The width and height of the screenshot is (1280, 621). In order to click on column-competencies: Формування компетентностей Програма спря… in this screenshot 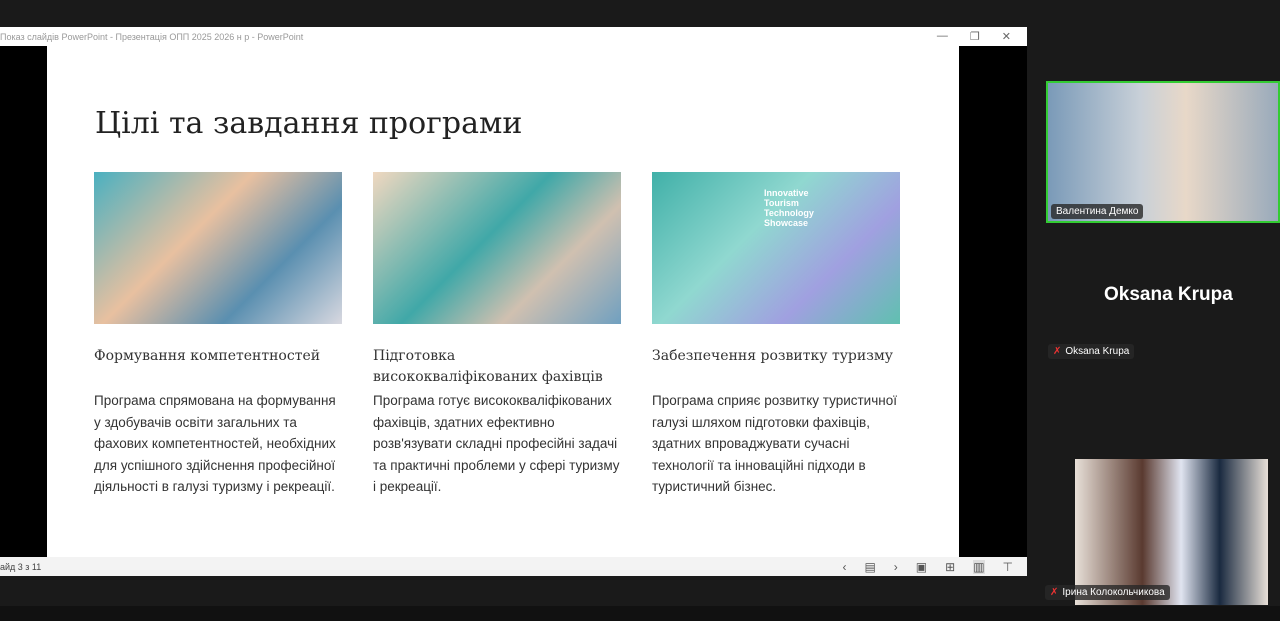, I will do `click(219, 335)`.